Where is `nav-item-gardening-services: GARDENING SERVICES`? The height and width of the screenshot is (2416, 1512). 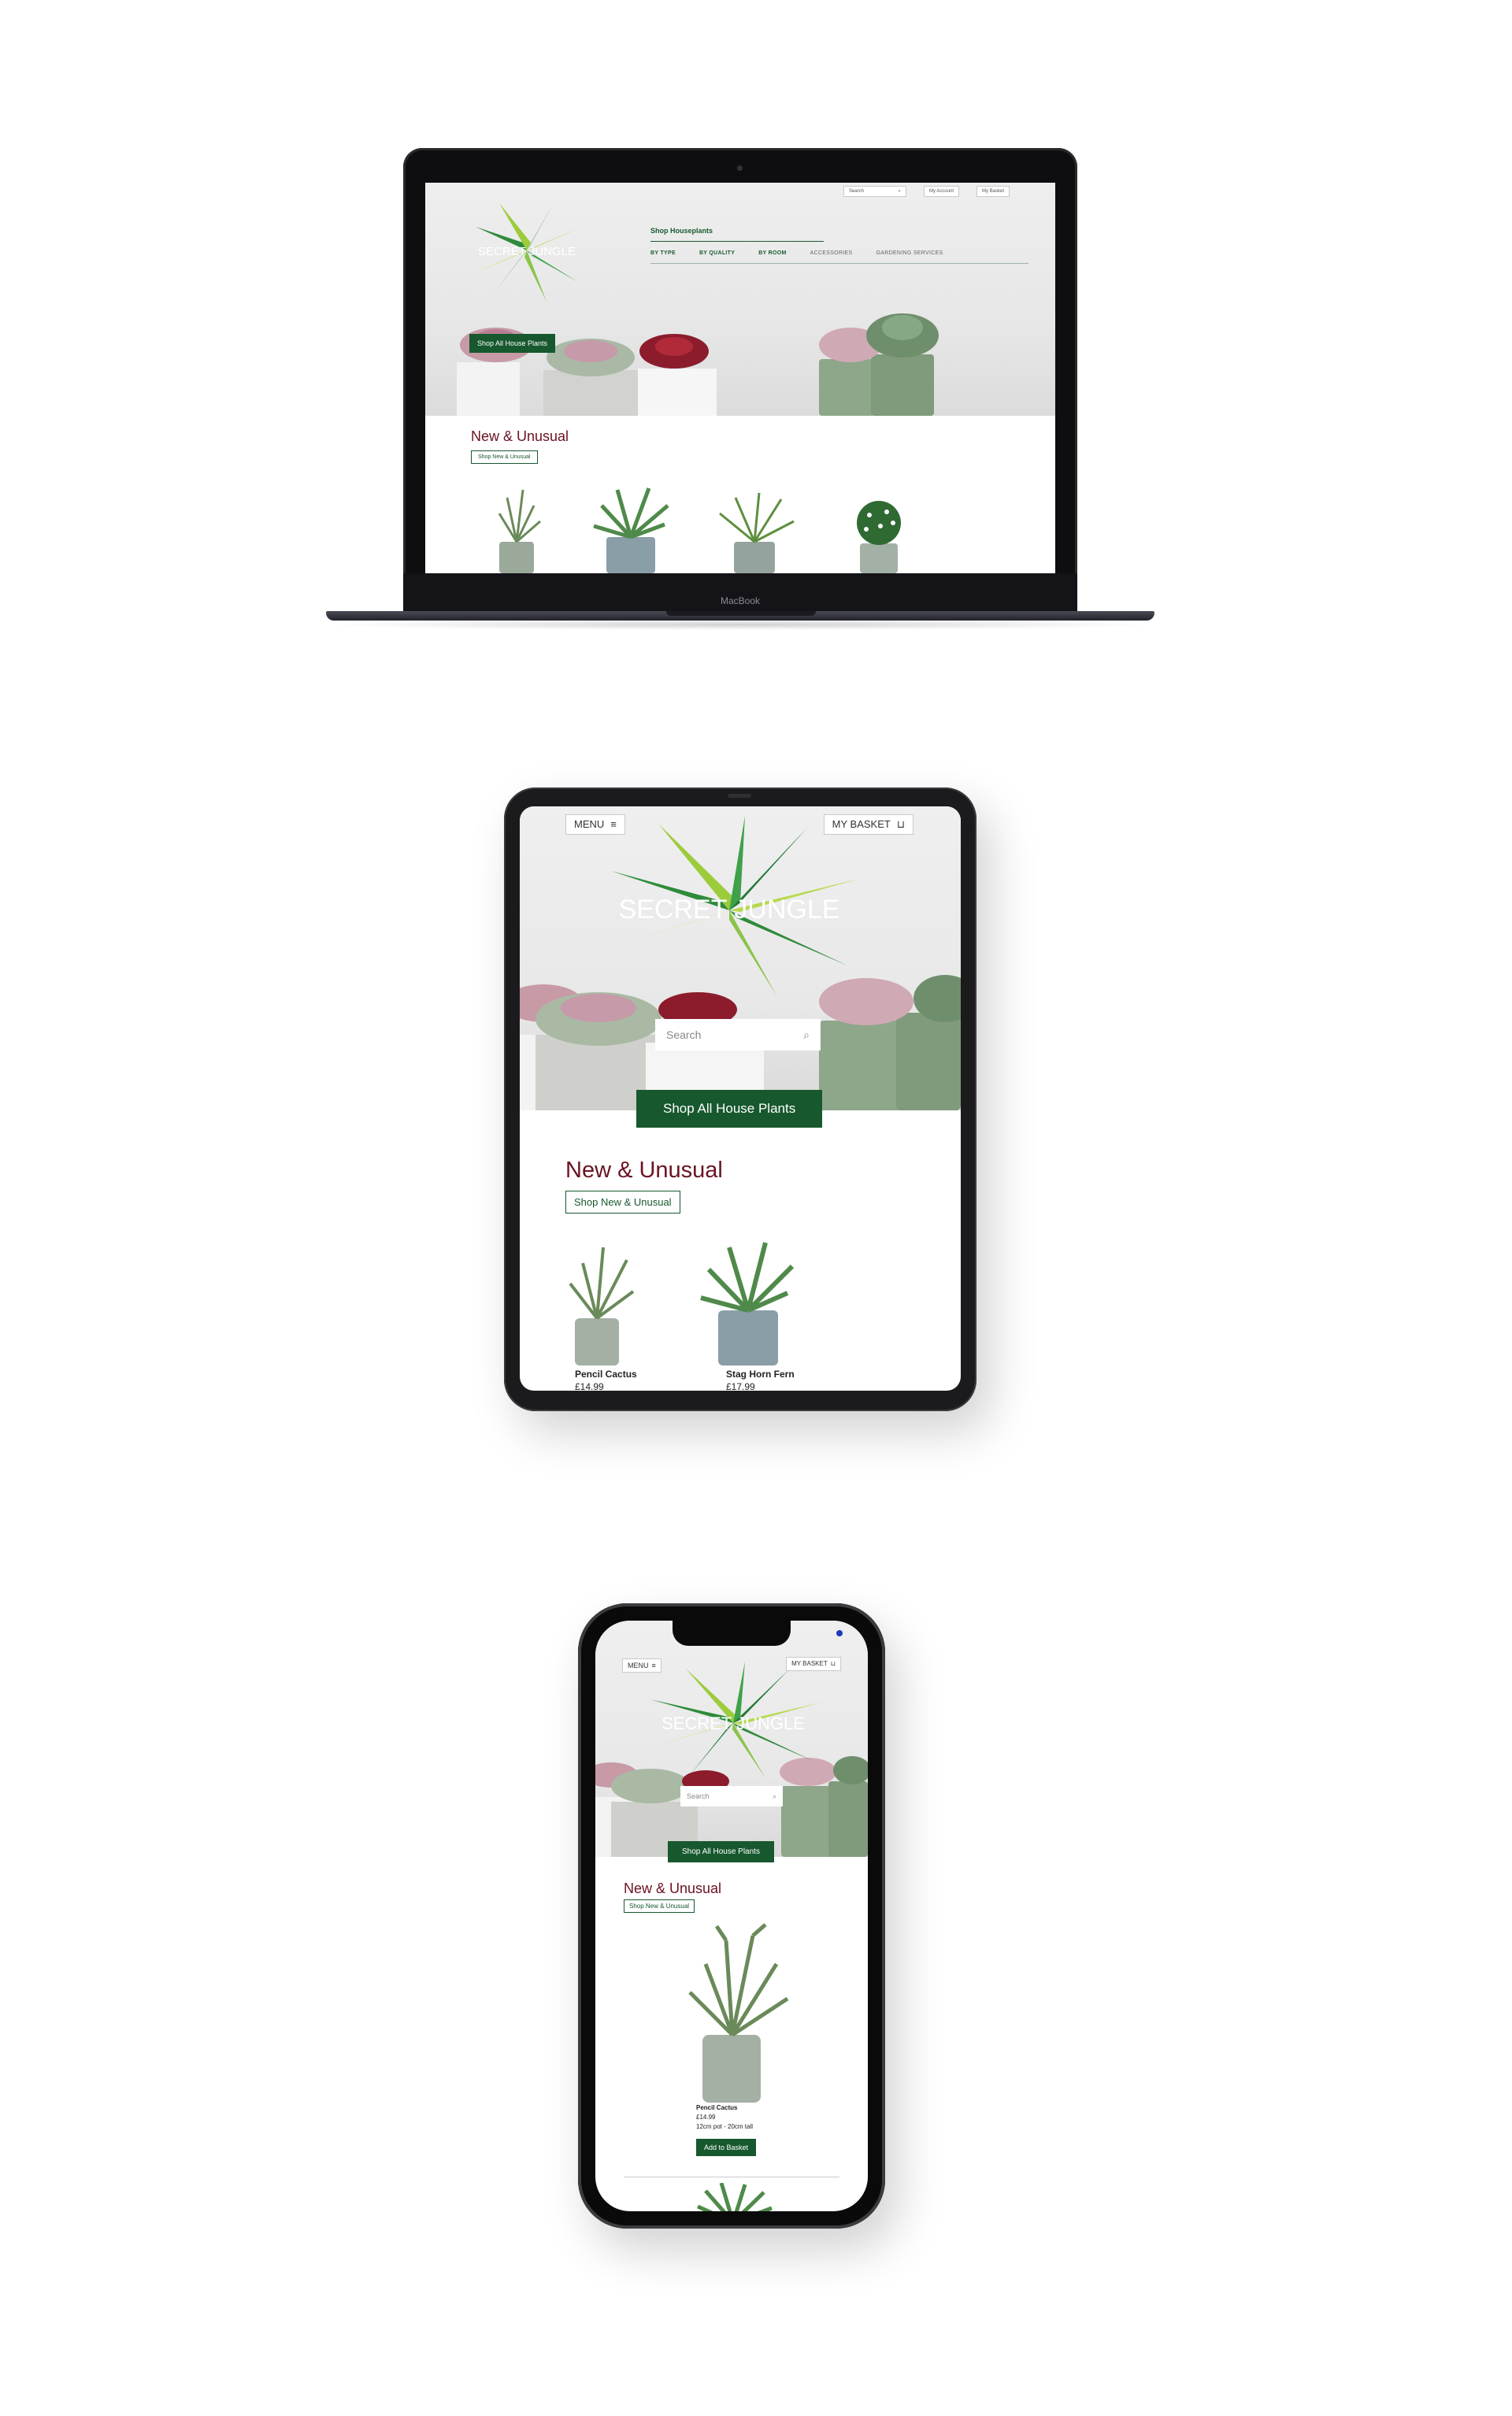
nav-item-gardening-services: GARDENING SERVICES is located at coordinates (909, 253).